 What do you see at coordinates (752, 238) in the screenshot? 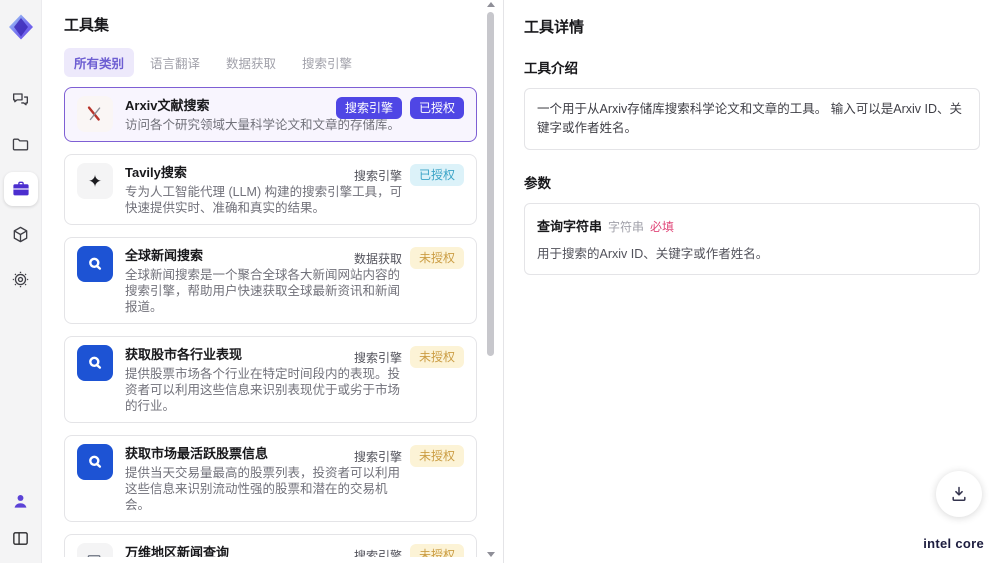
I see `param-box: 查询字符串 字符串 必填 用于搜索的Arxiv ID、关键字或作者姓名。` at bounding box center [752, 238].